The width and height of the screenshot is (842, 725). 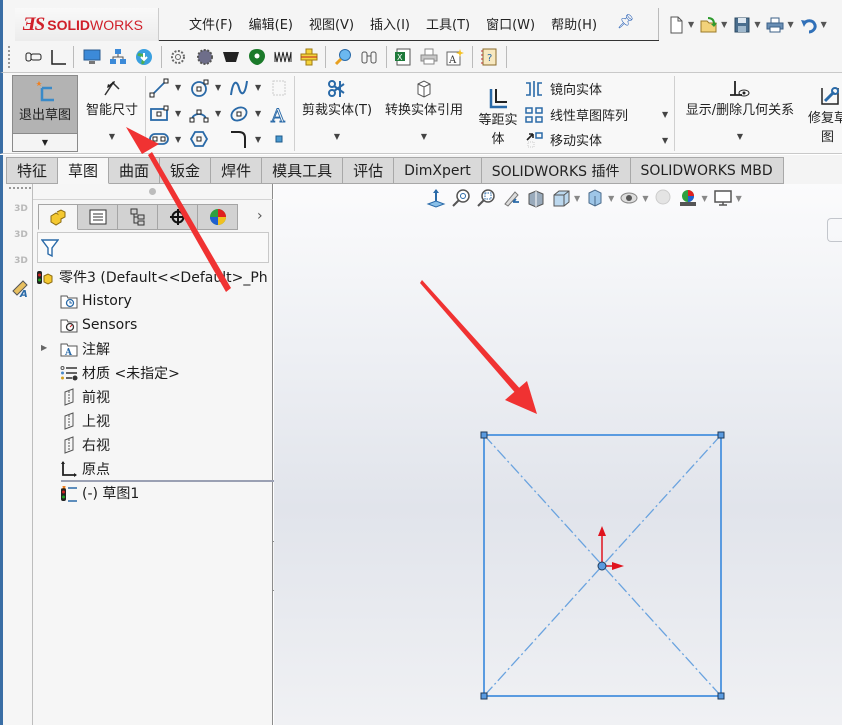 I want to click on undo-button: ▼, so click(x=813, y=25).